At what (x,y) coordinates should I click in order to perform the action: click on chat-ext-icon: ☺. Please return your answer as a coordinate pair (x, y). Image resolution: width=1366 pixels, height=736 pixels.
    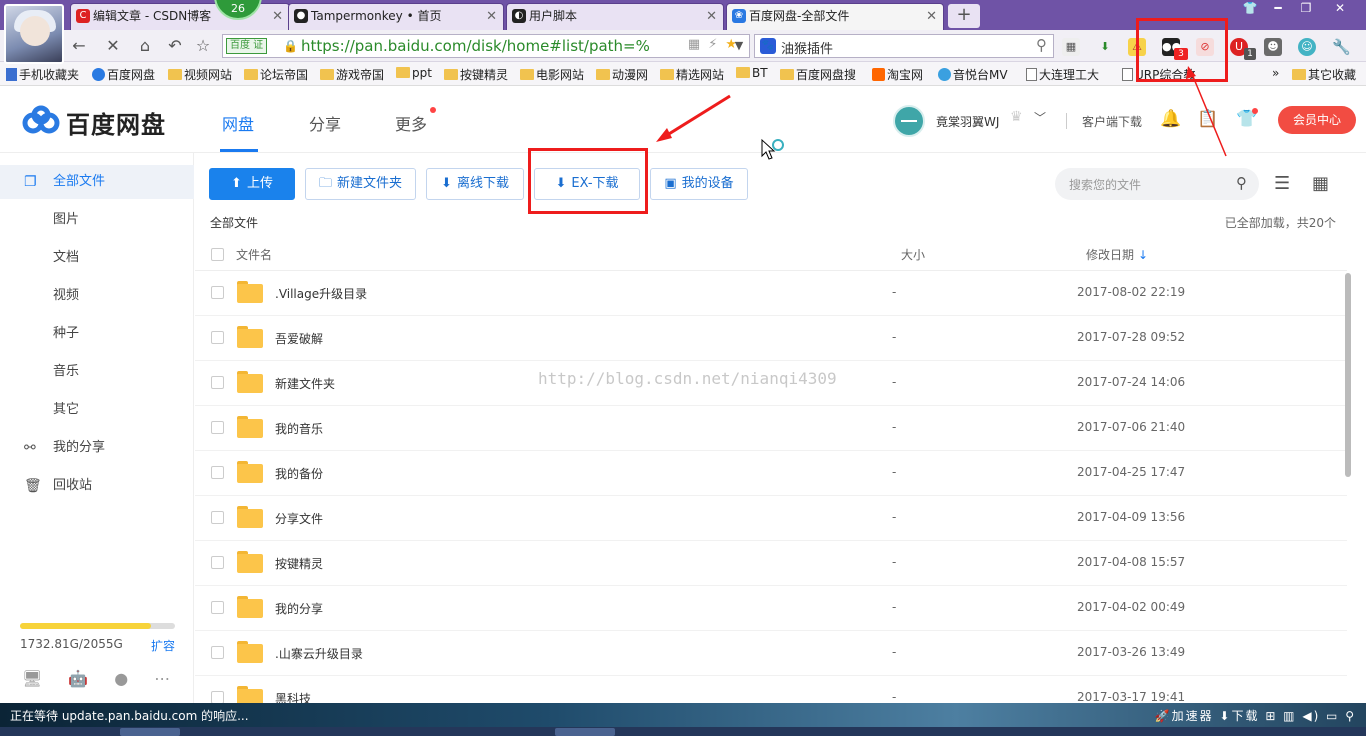
    Looking at the image, I should click on (1307, 47).